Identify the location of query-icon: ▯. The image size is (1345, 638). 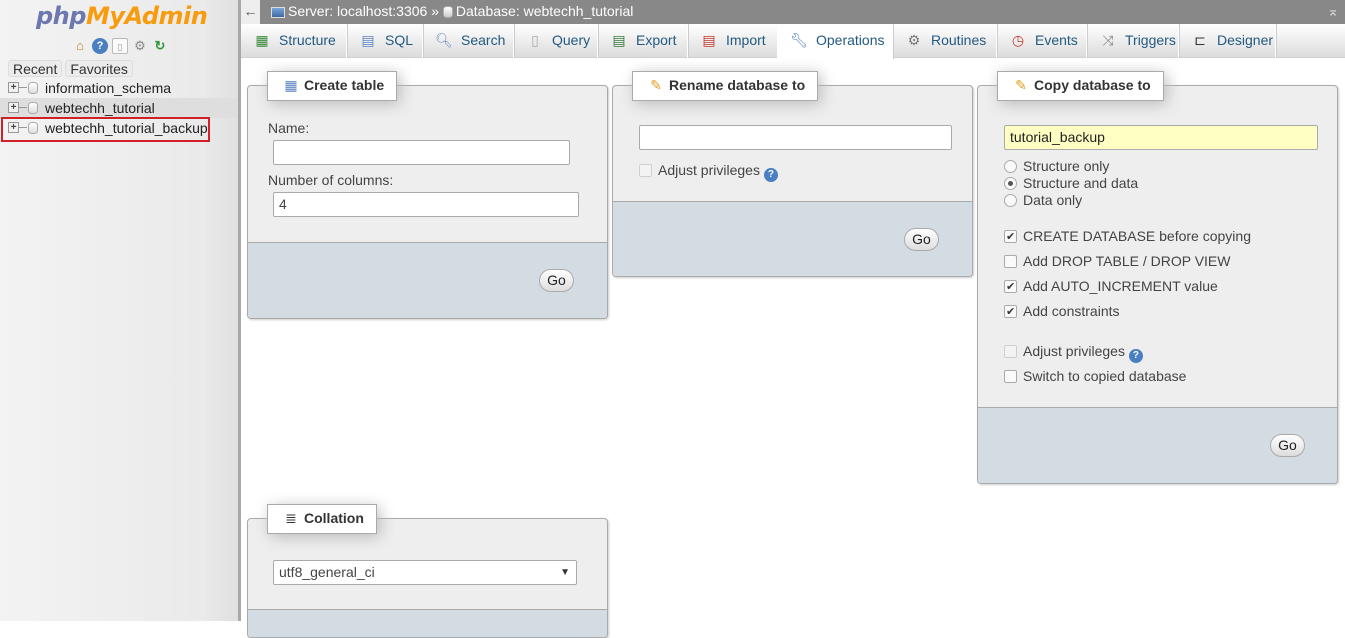
(535, 40).